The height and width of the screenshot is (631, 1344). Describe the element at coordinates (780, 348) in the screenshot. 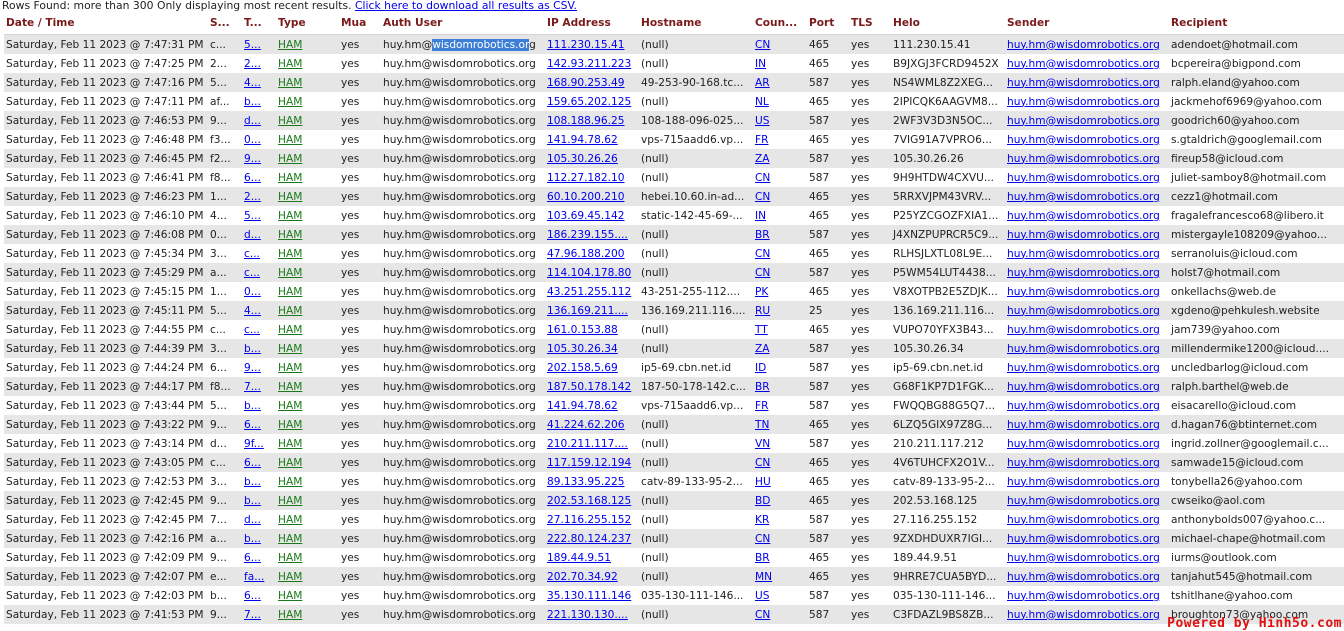

I see `cell-country: ZA` at that location.